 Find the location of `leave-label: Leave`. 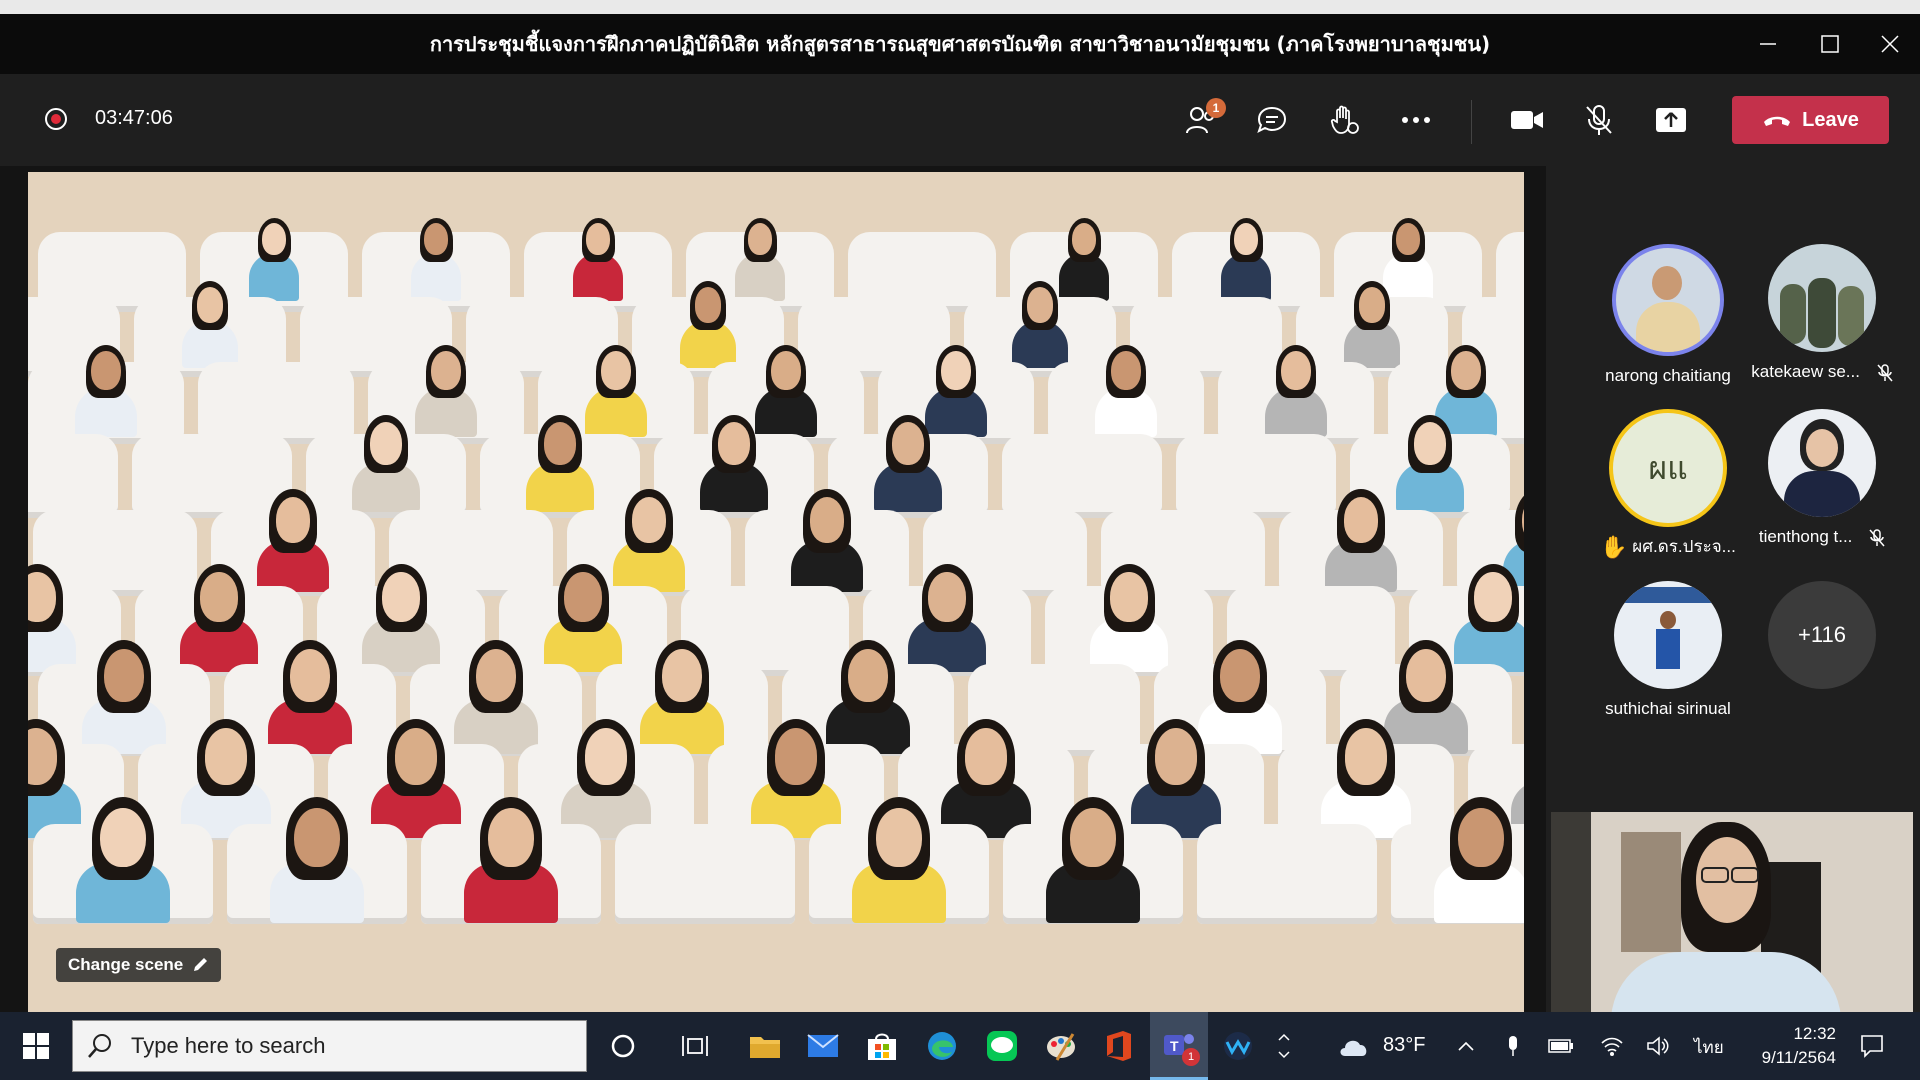

leave-label: Leave is located at coordinates (1830, 119).